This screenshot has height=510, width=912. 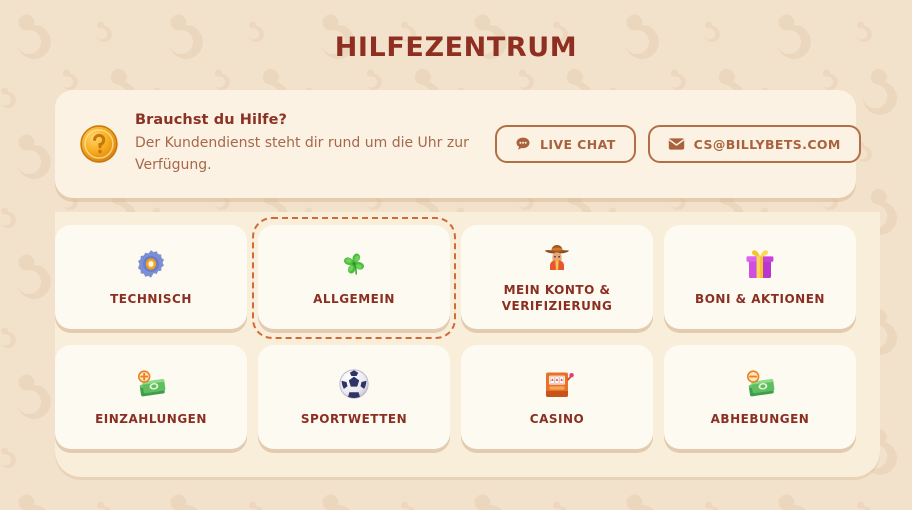 What do you see at coordinates (557, 258) in the screenshot?
I see `person-hat-icon` at bounding box center [557, 258].